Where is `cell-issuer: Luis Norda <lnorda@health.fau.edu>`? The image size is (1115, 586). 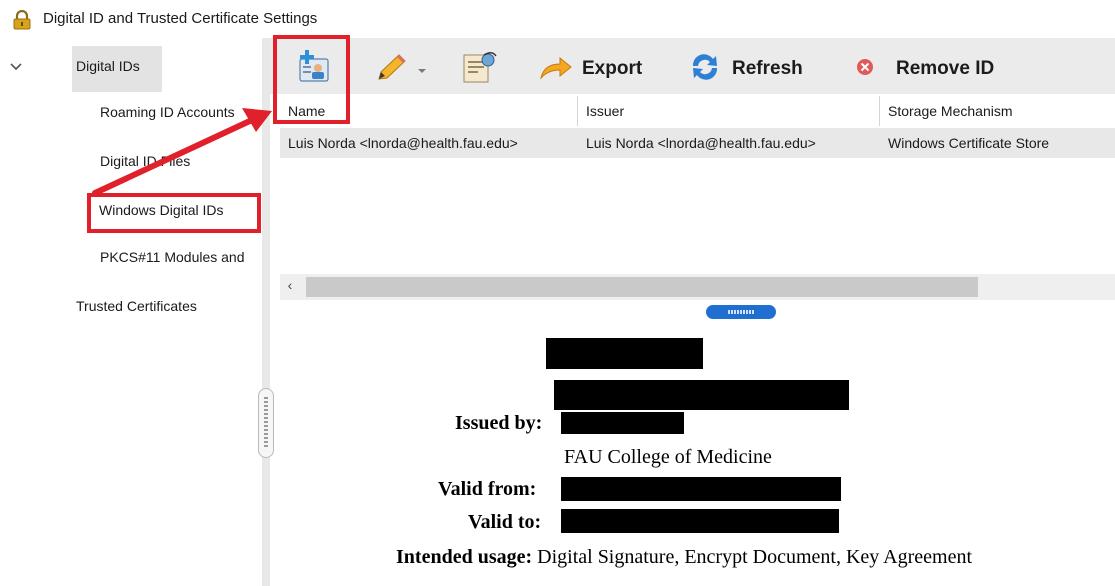
cell-issuer: Luis Norda <lnorda@health.fau.edu> is located at coordinates (701, 143).